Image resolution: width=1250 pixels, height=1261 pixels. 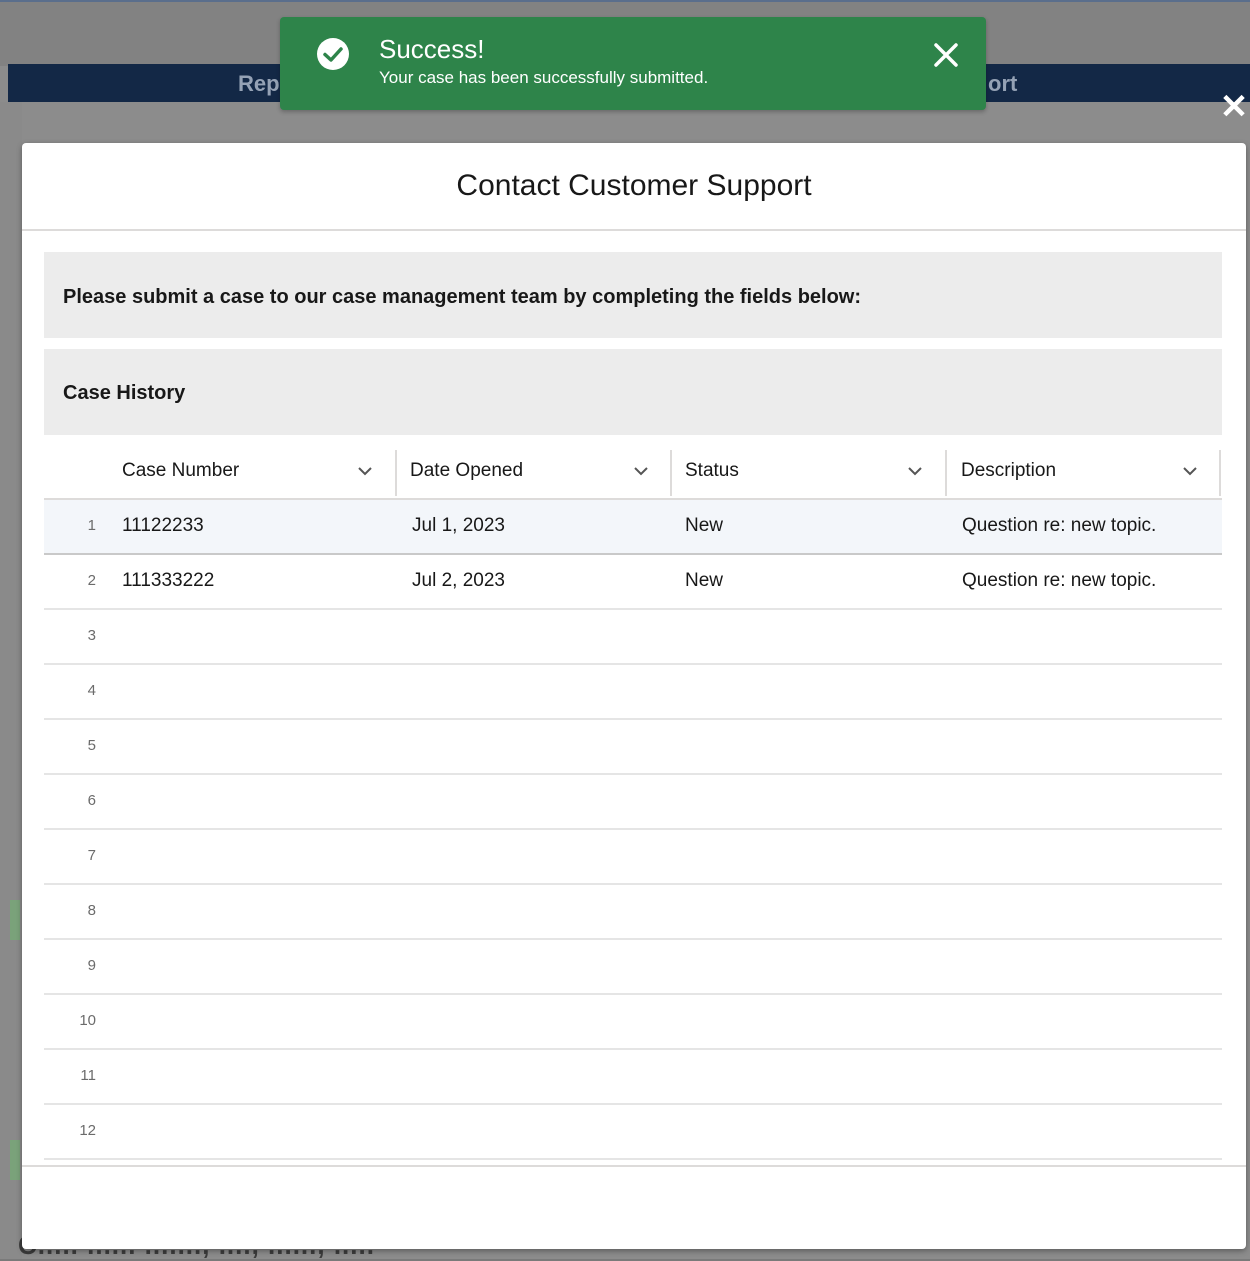 I want to click on row-number: 7, so click(x=91, y=855).